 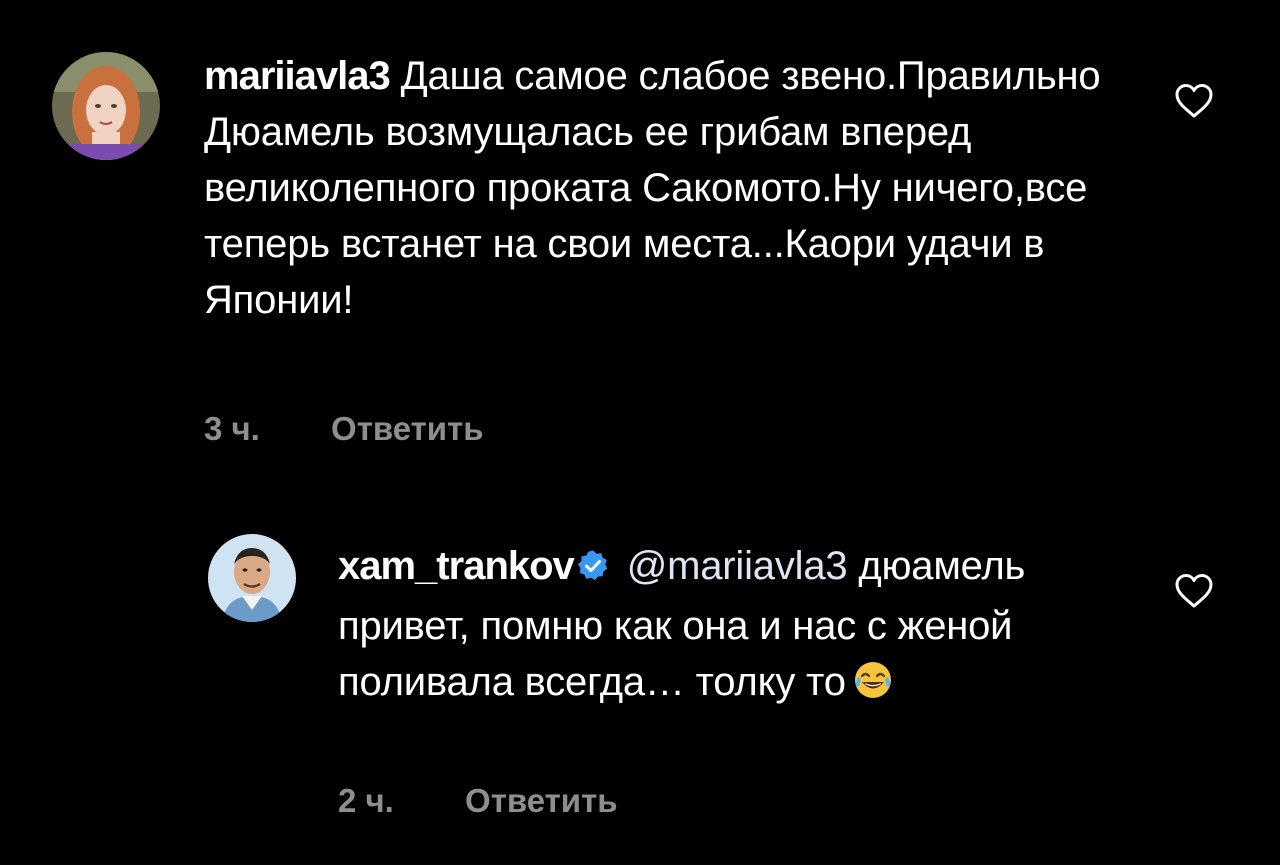 I want to click on comment-meta: 3 ч. Ответить, so click(x=344, y=429).